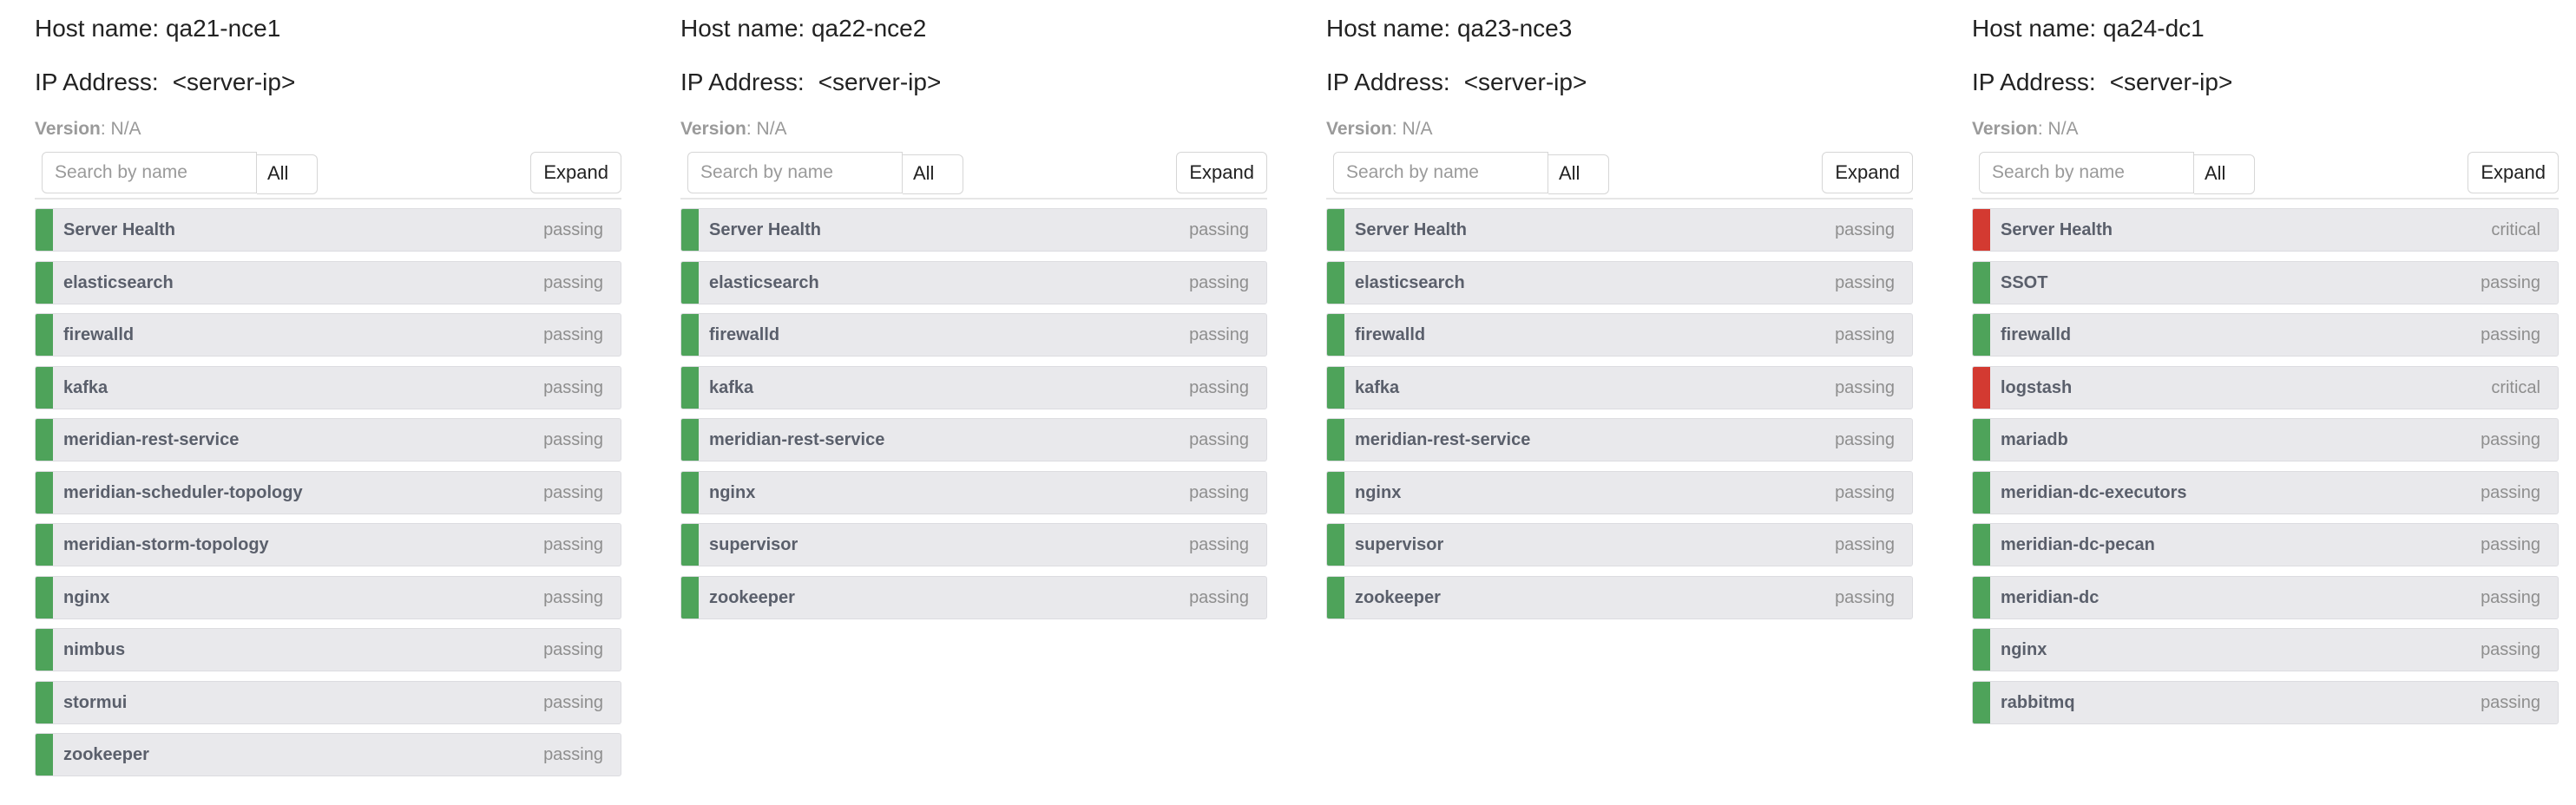 This screenshot has height=805, width=2576. I want to click on check-name: nimbus, so click(95, 649).